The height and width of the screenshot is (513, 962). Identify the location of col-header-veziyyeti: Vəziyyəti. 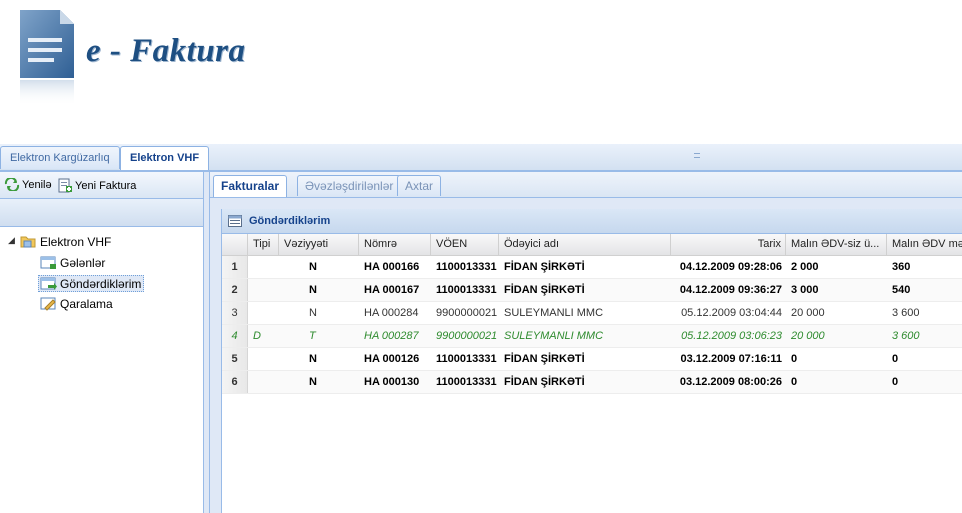
(319, 244).